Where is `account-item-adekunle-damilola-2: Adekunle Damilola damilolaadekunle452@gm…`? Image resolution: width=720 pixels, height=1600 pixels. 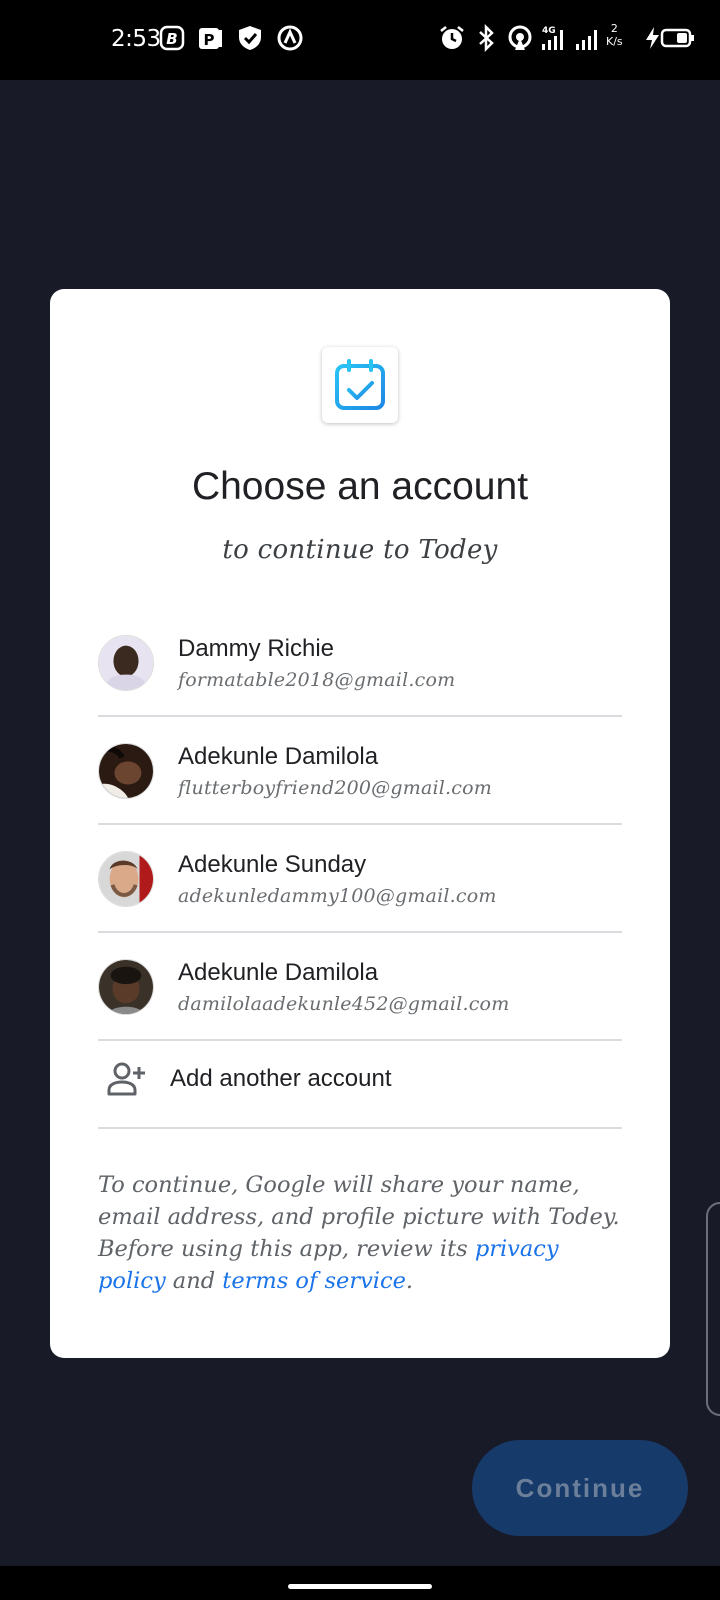
account-item-adekunle-damilola-2: Adekunle Damilola damilolaadekunle452@gm… is located at coordinates (360, 987).